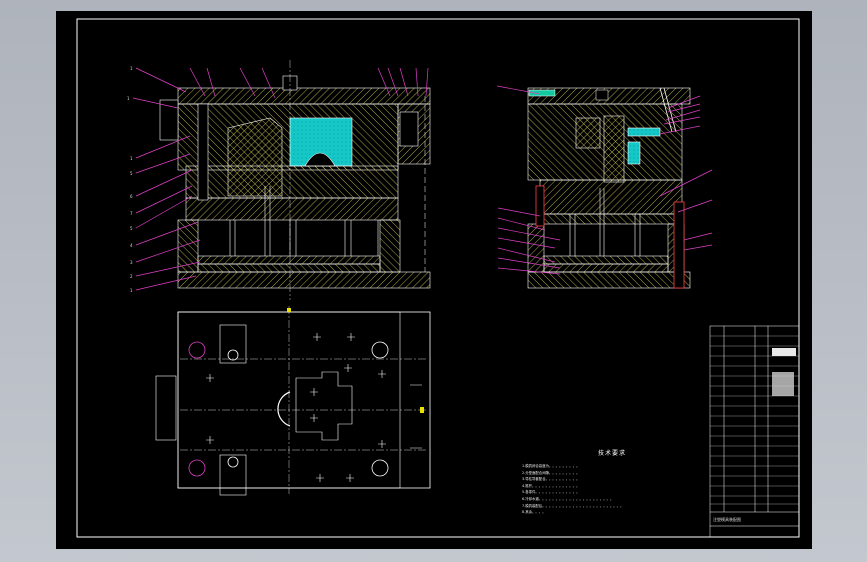 This screenshot has height=562, width=867. I want to click on tech-note-line: 2.分型面配合间隙。。。。。。。。。, so click(551, 472).